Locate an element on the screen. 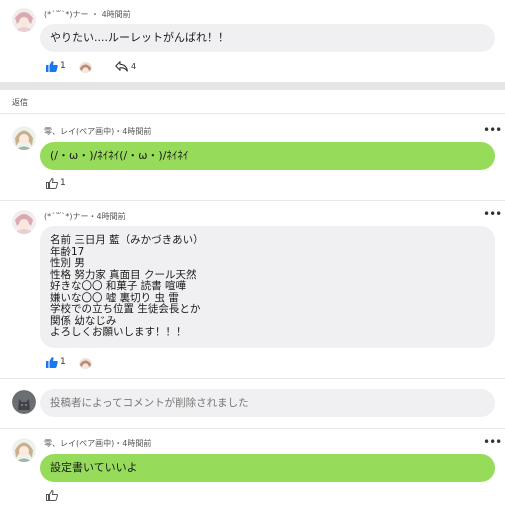 The image size is (505, 512). post-body: やりたい....ルーレットがんばれ！！ is located at coordinates (267, 38).